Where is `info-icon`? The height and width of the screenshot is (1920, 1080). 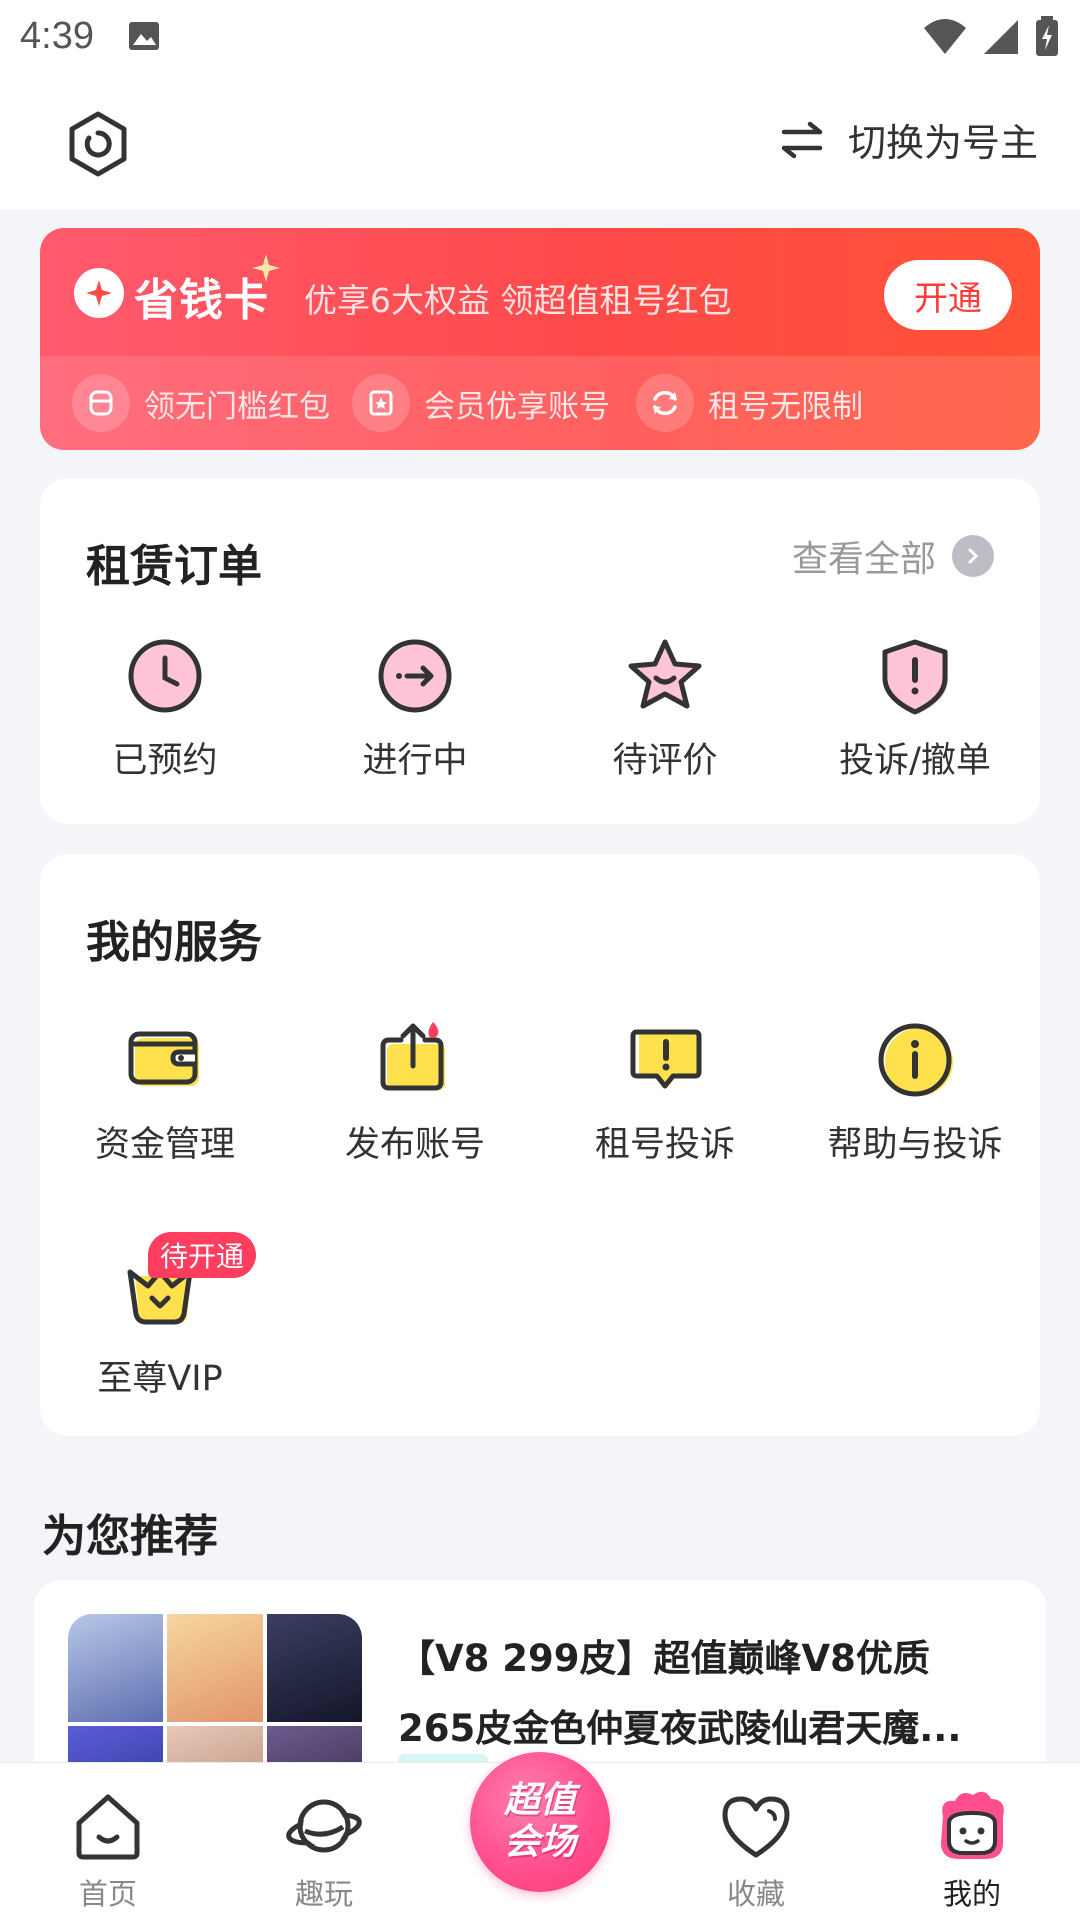
info-icon is located at coordinates (915, 1060).